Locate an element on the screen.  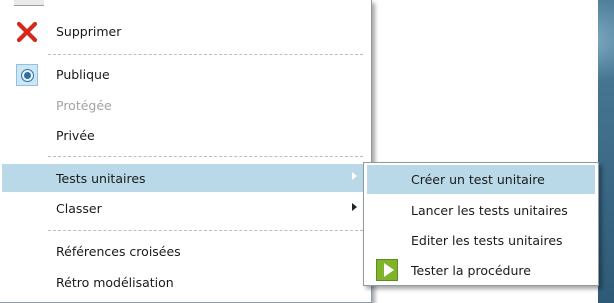
submenu-item-test-procedure: Tester la procédure is located at coordinates (481, 270).